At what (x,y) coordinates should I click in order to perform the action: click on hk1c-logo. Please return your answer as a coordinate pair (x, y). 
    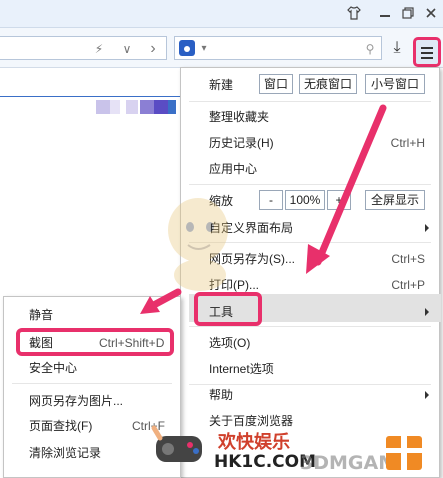
    Looking at the image, I should click on (176, 443).